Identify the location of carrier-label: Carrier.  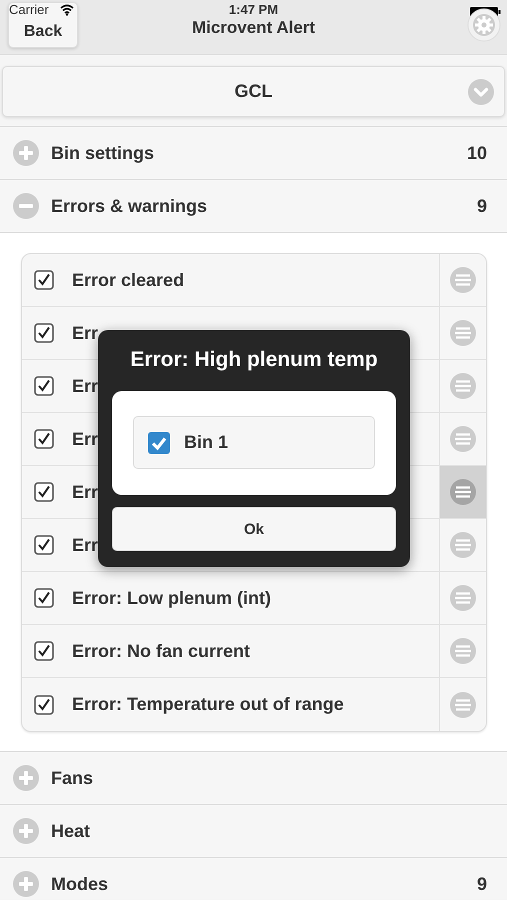
(29, 9).